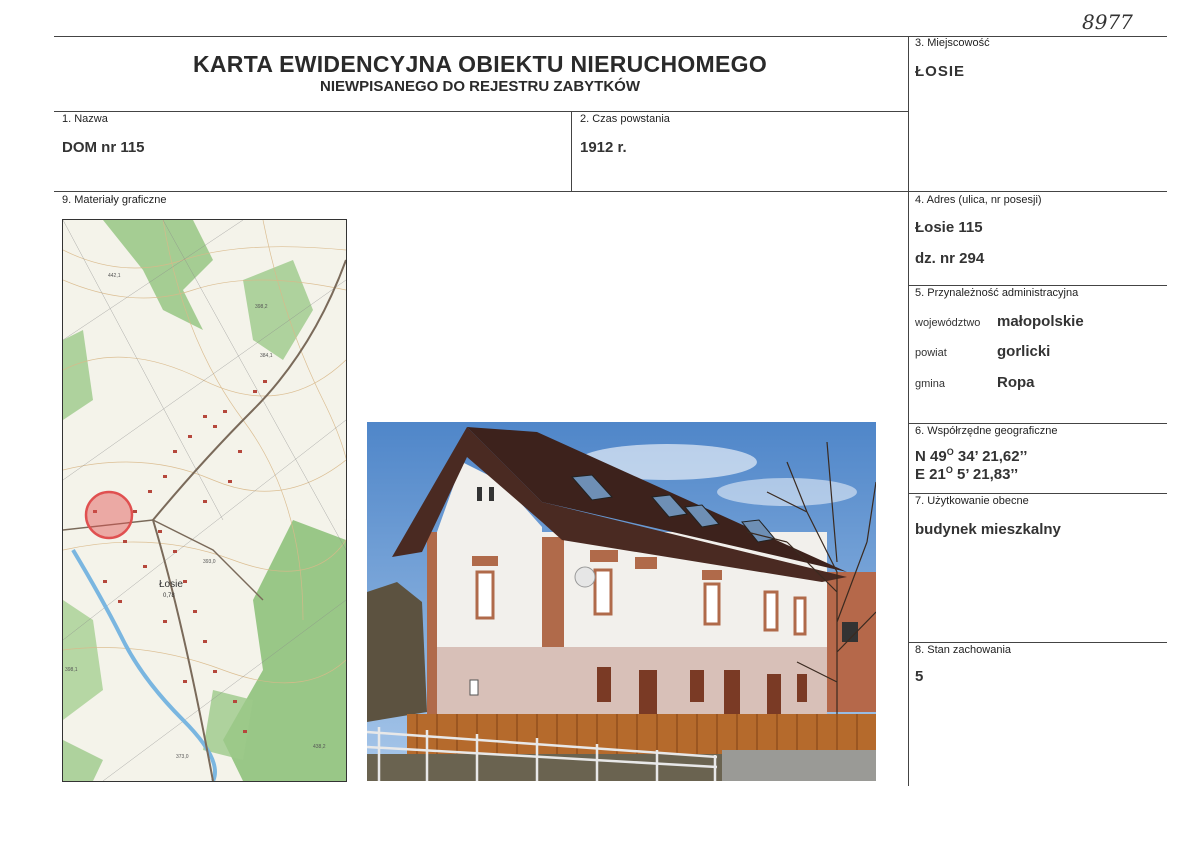  What do you see at coordinates (978, 200) in the screenshot?
I see `adres-label: 4. Adres (ulica, nr posesji)` at bounding box center [978, 200].